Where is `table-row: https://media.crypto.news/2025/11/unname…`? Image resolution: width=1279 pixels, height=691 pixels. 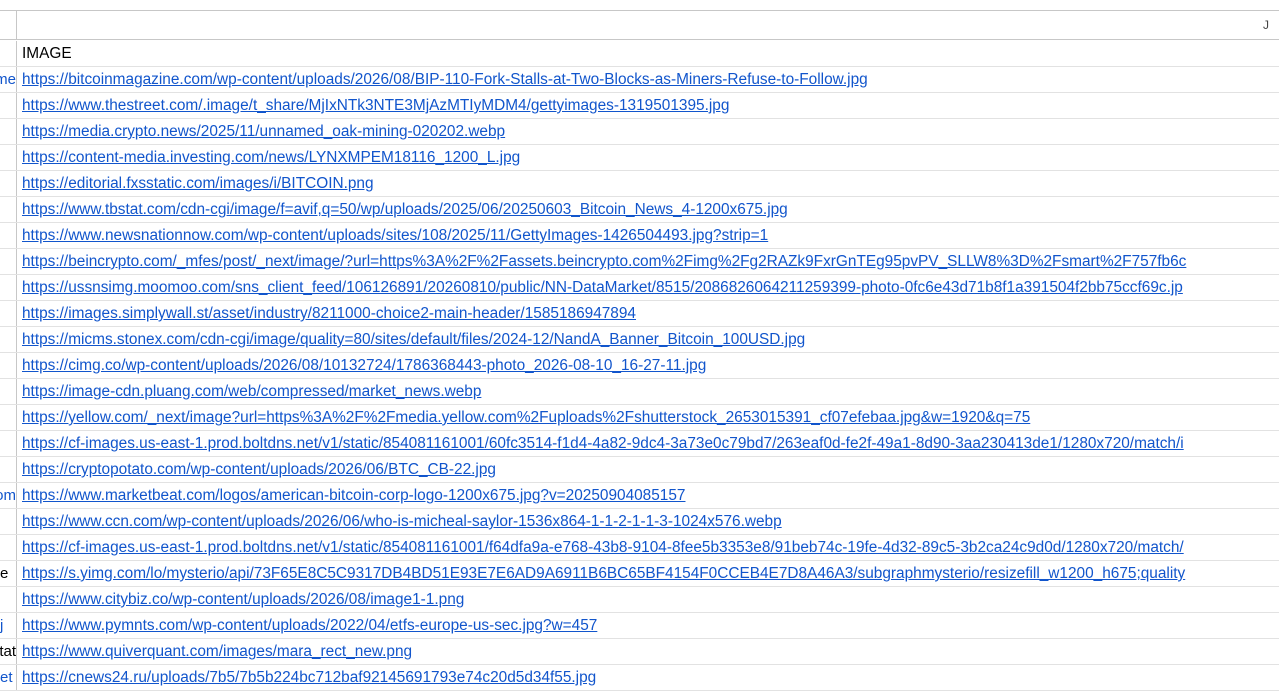 table-row: https://media.crypto.news/2025/11/unname… is located at coordinates (639, 132).